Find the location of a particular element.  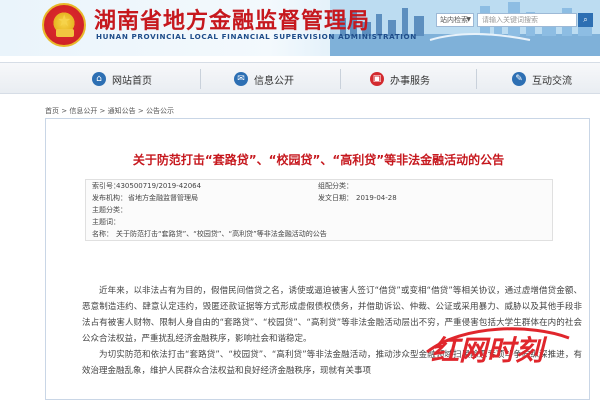

search-scope-label: 站内检索 is located at coordinates (454, 20).